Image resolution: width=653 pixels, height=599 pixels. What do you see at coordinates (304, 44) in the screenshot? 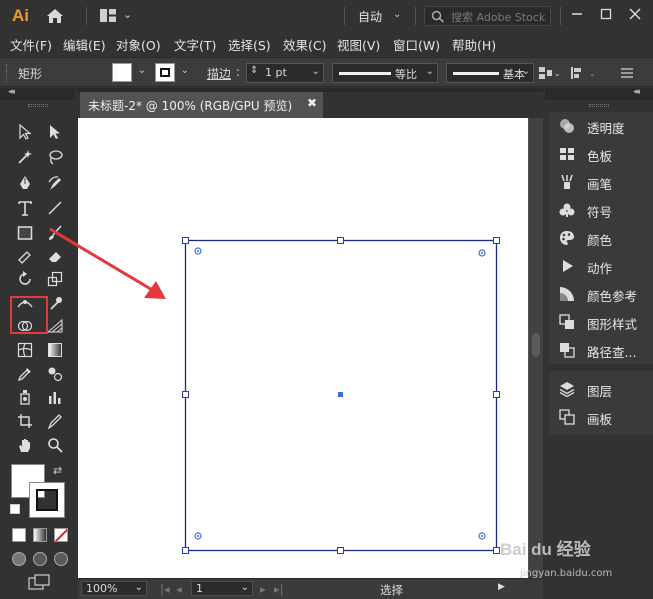
I see `menu-effect: 效果(C)` at bounding box center [304, 44].